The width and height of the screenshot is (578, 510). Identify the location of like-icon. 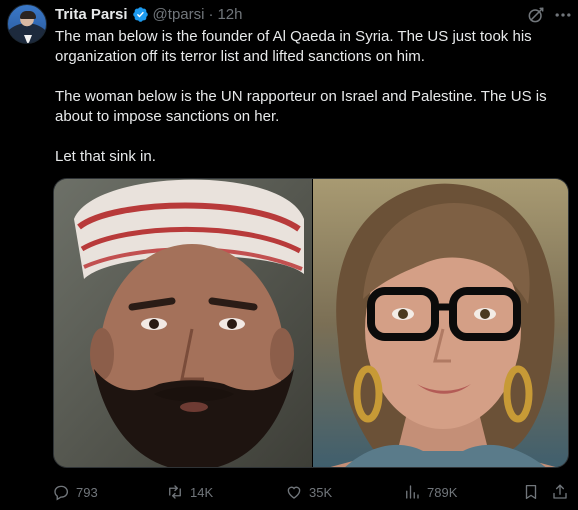
(294, 492).